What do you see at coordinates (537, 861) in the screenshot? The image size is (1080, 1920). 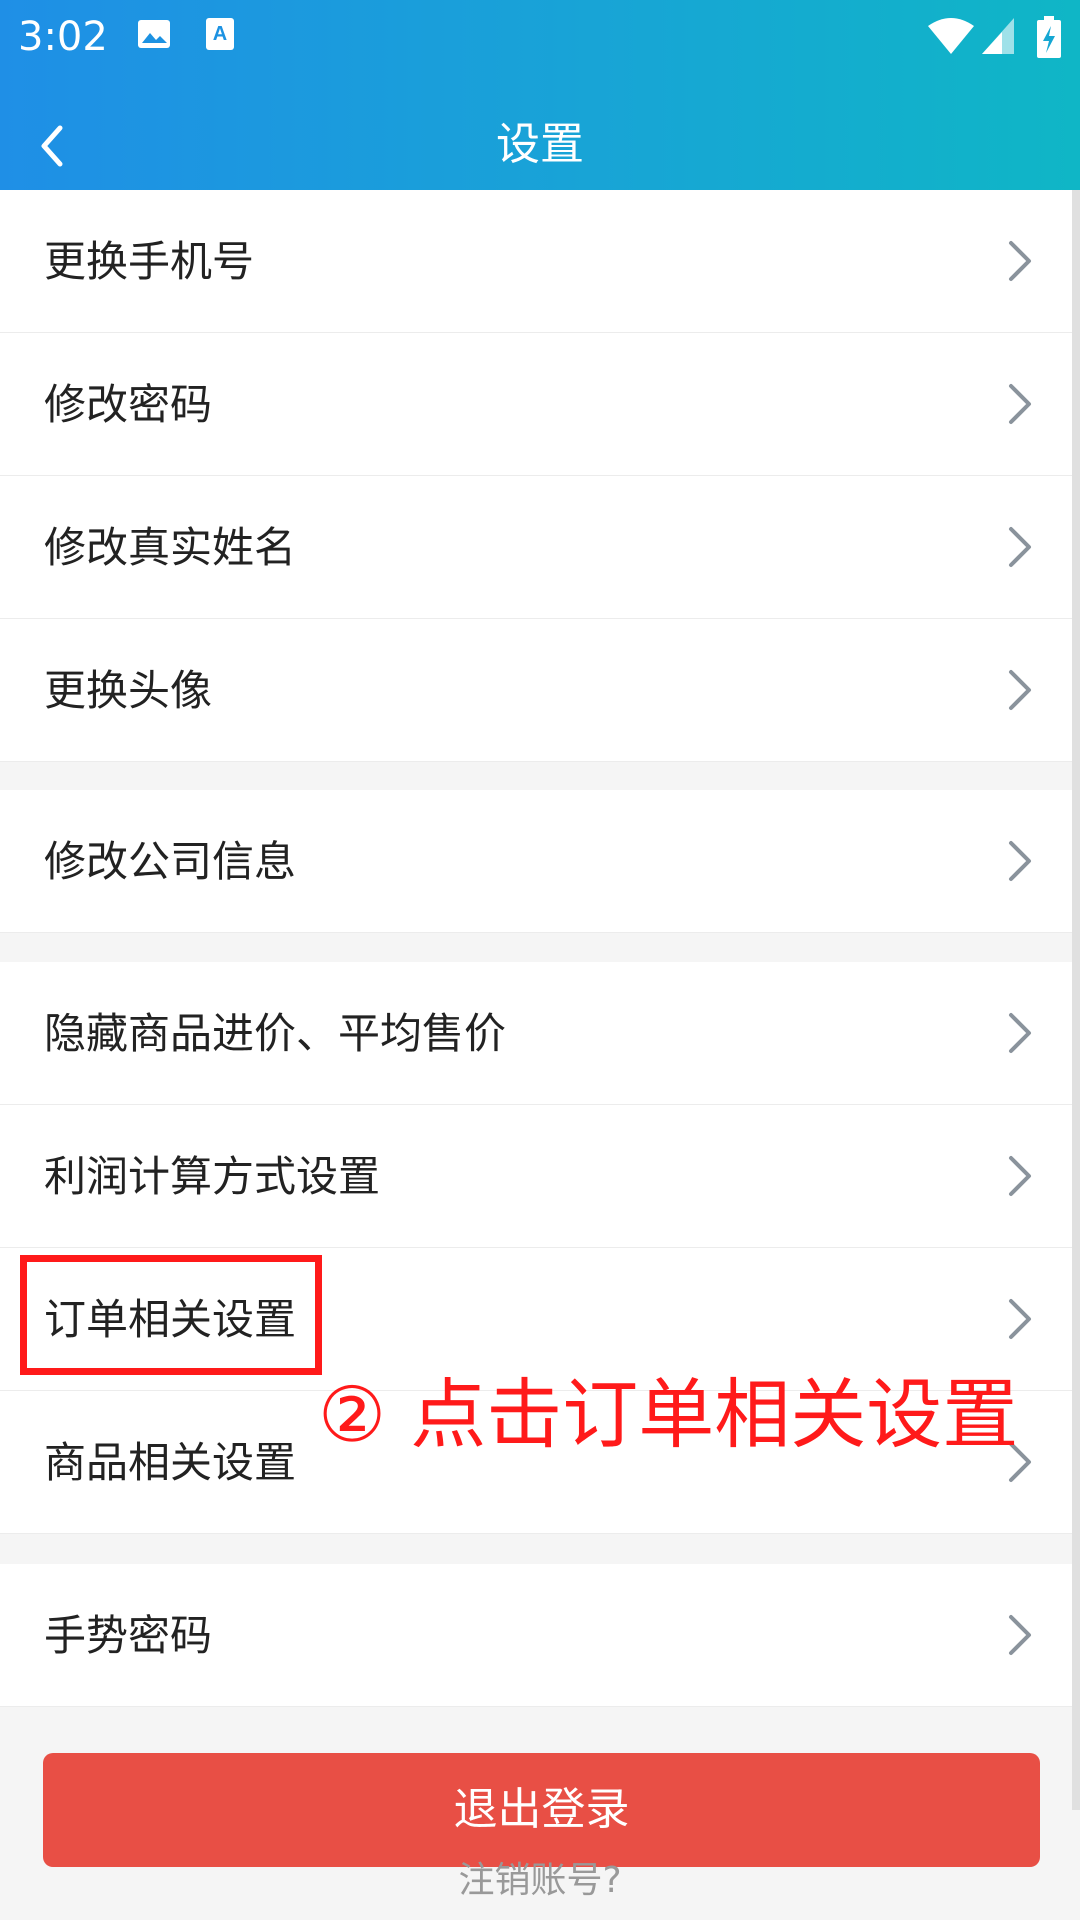 I see `menu-item-company-info: 修改公司信息` at bounding box center [537, 861].